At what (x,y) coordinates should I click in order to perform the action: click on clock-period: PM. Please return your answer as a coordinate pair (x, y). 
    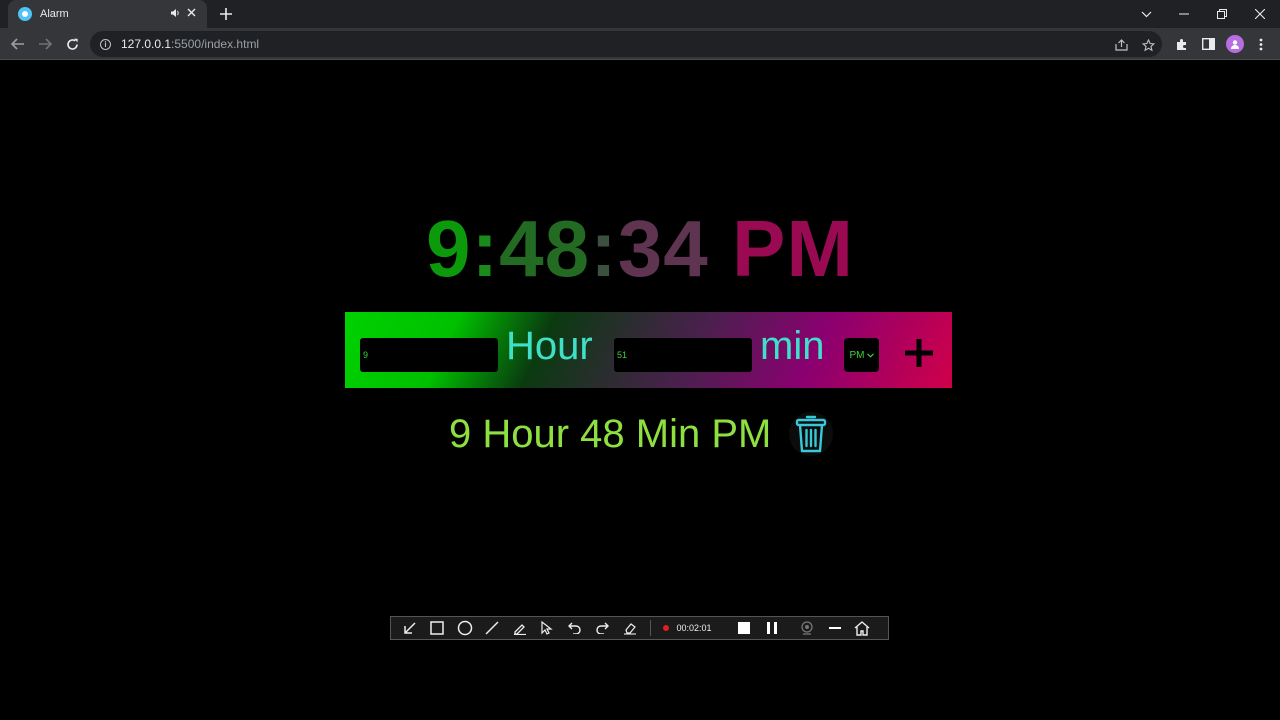
    Looking at the image, I should click on (792, 248).